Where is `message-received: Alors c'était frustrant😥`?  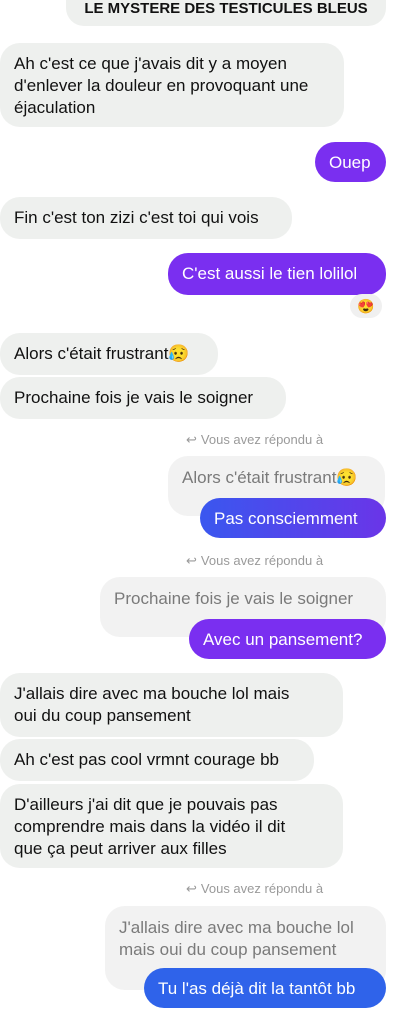
message-received: Alors c'était frustrant😥 is located at coordinates (109, 354).